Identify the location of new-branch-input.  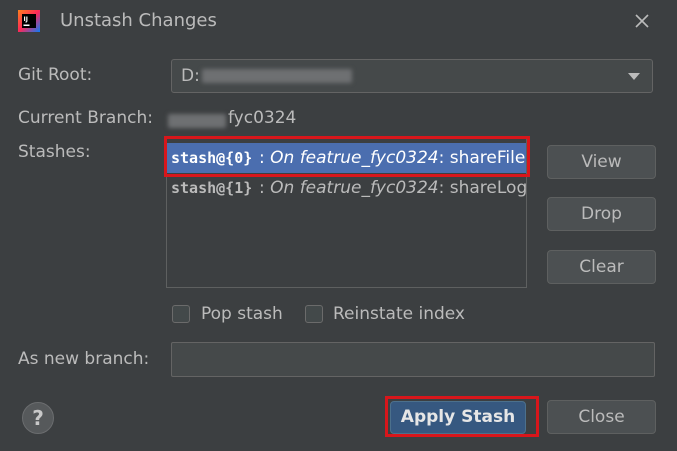
(413, 359).